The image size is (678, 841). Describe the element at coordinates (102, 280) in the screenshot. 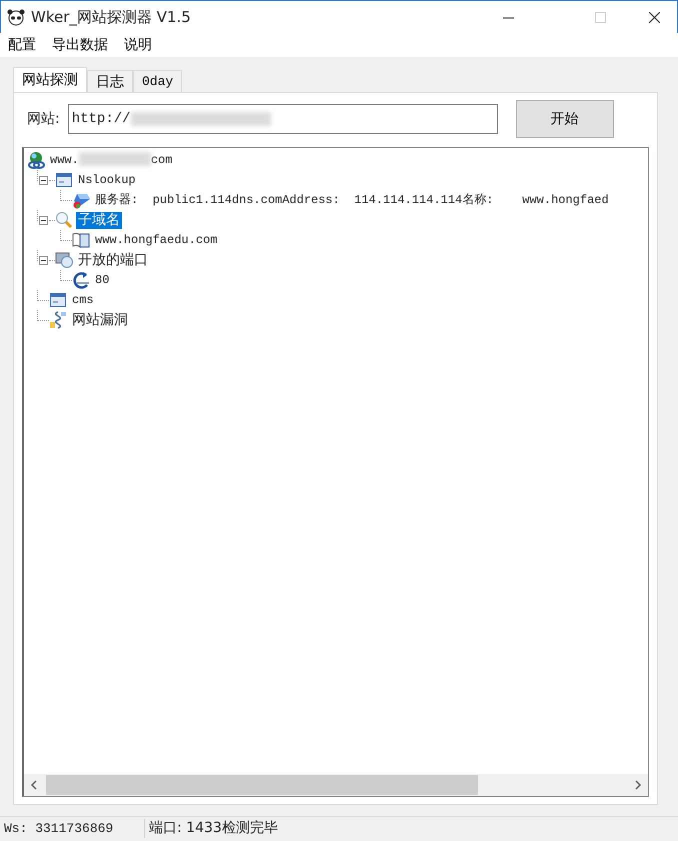

I see `tree-node-label: 80` at that location.